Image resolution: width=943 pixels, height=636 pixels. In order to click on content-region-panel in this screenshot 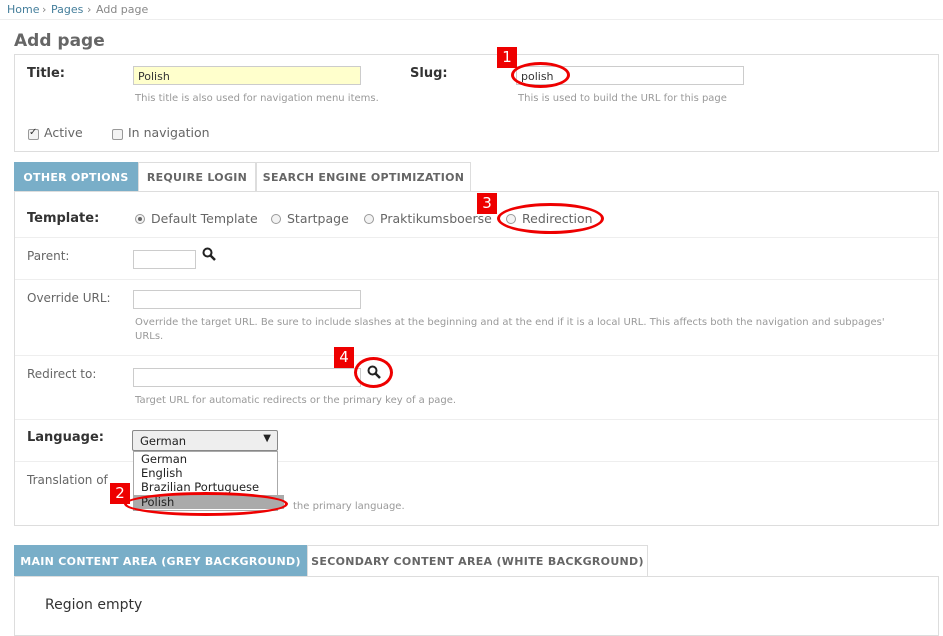, I will do `click(476, 606)`.